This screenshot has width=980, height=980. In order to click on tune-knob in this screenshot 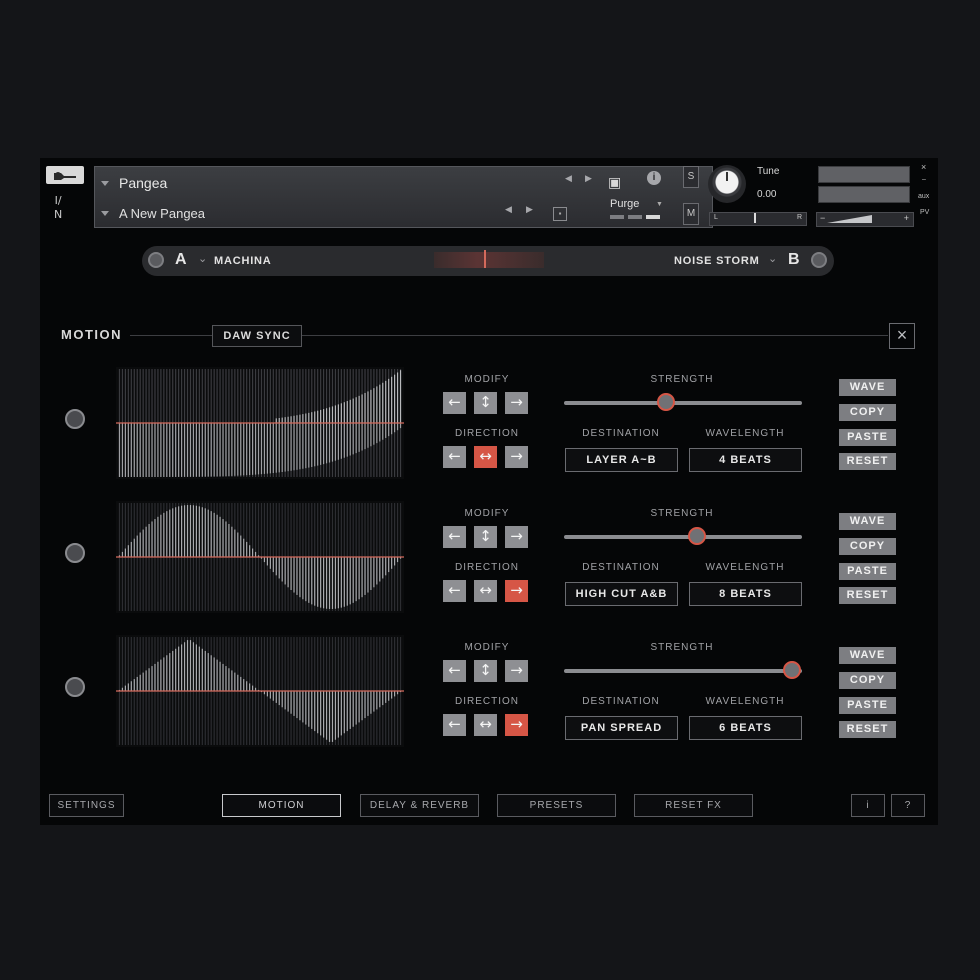, I will do `click(727, 184)`.